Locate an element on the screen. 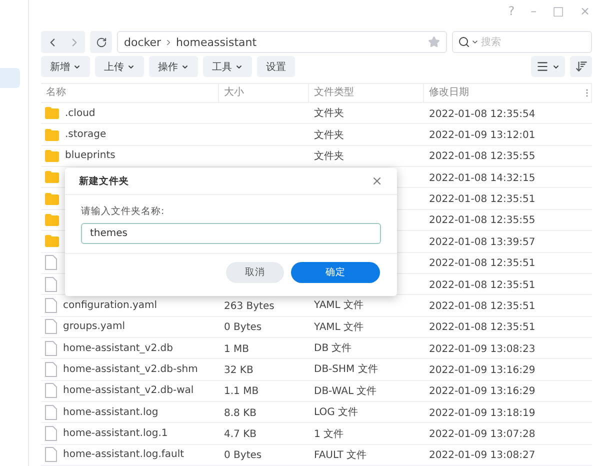 The image size is (600, 466). search-field: 搜索 is located at coordinates (522, 42).